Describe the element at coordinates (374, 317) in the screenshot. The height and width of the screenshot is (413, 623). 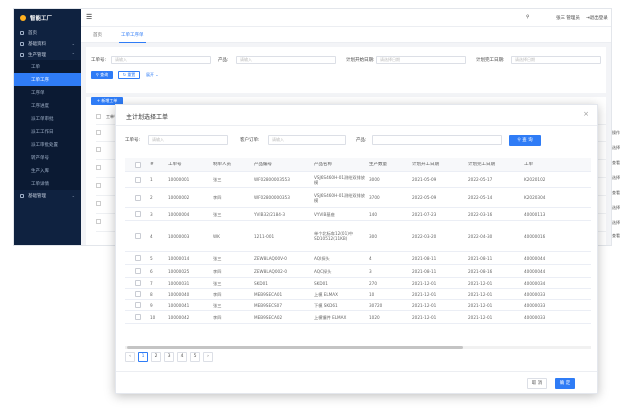
I see `cell-qty: 1020` at that location.